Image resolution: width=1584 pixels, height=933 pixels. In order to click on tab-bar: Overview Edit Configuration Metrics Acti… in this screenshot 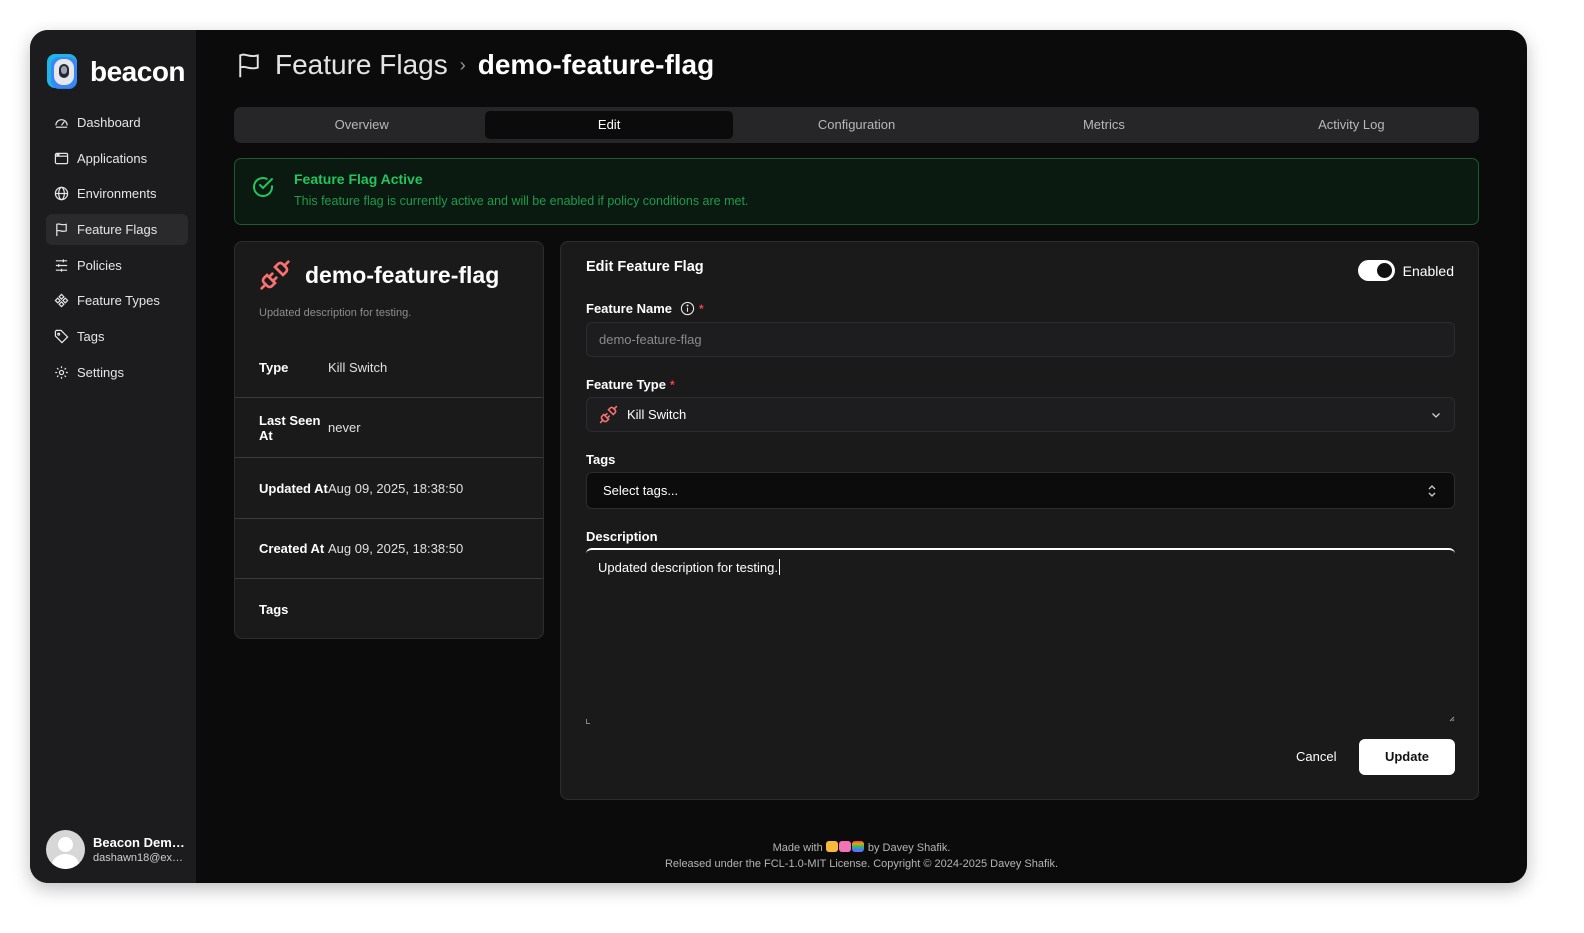, I will do `click(856, 125)`.